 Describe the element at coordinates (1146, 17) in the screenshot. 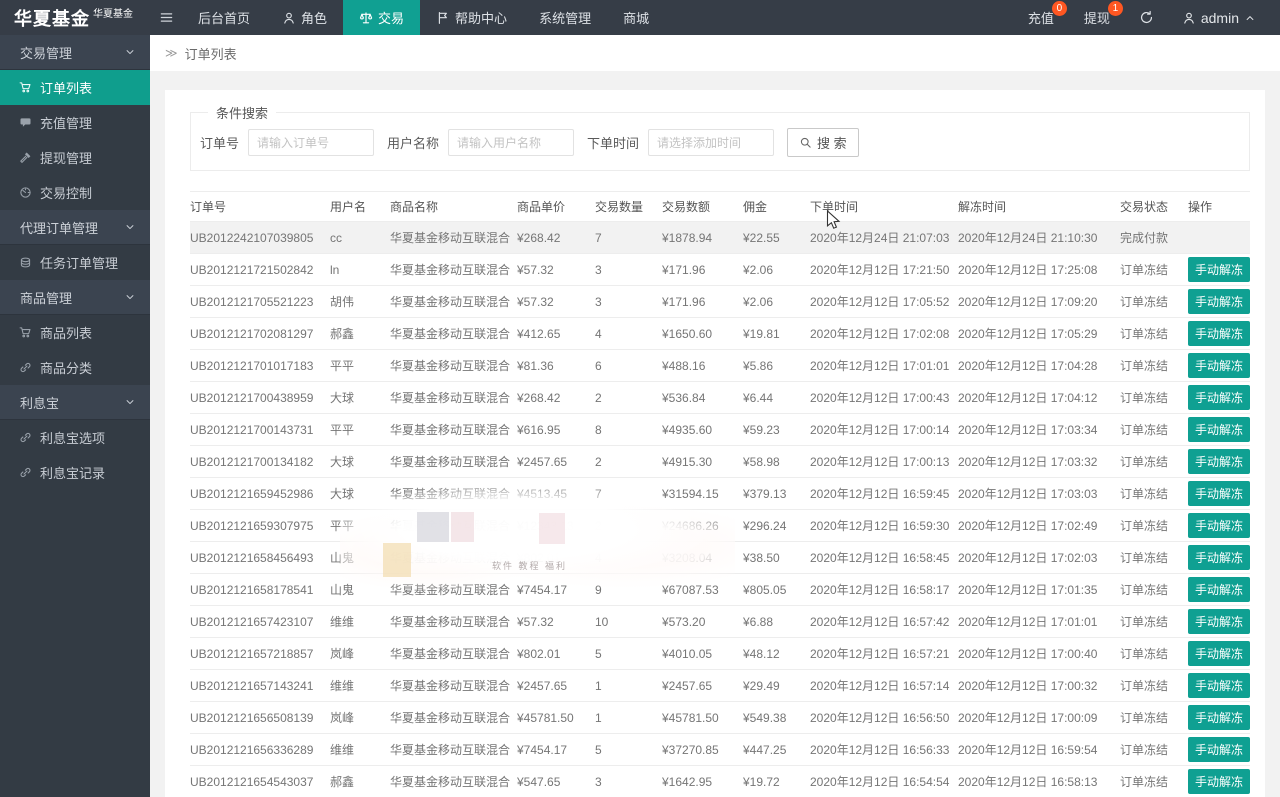

I see `refresh-button` at that location.